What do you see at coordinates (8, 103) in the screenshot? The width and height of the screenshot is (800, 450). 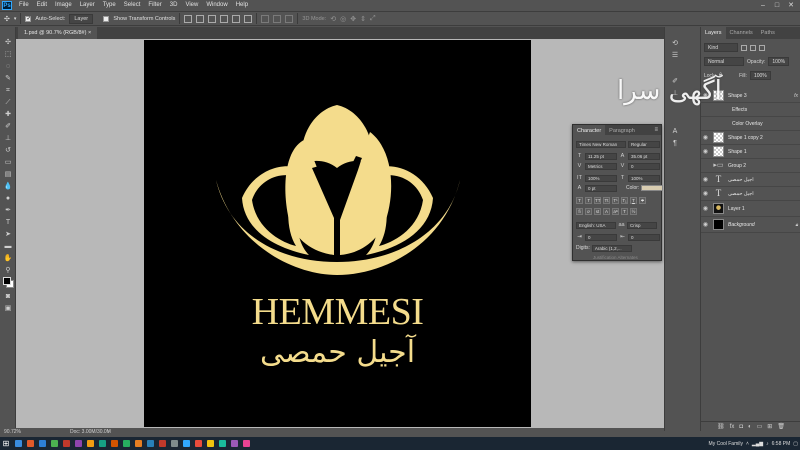 I see `eyedropper-tool-icon: ⟋` at bounding box center [8, 103].